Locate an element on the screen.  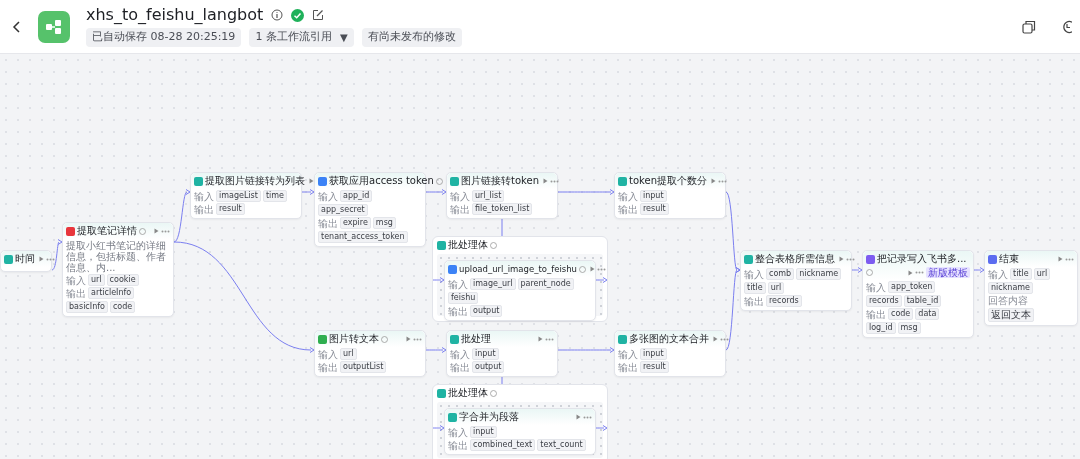
workflow-node: 把记录写入飞书多... 新版模板 输入 app_token records table_id 输出 code data log_id msg is located at coordinates (918, 294).